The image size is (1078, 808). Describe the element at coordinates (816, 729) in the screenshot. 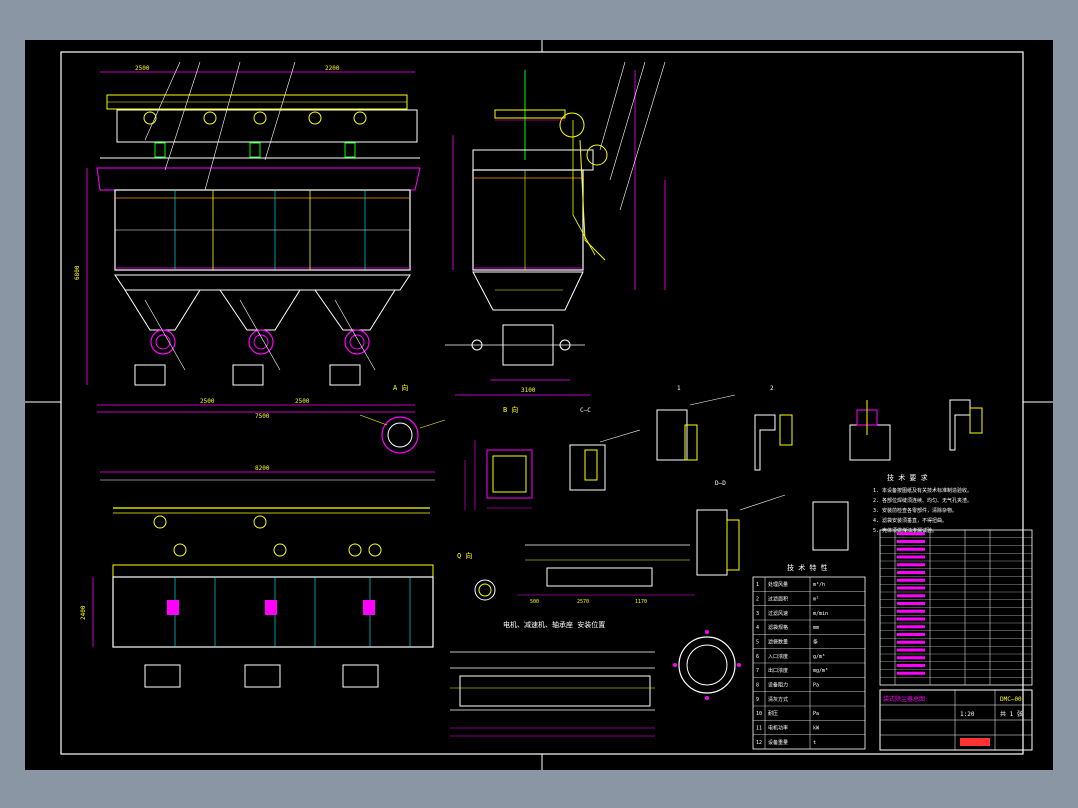

I see `spec-row-unit: kW` at that location.